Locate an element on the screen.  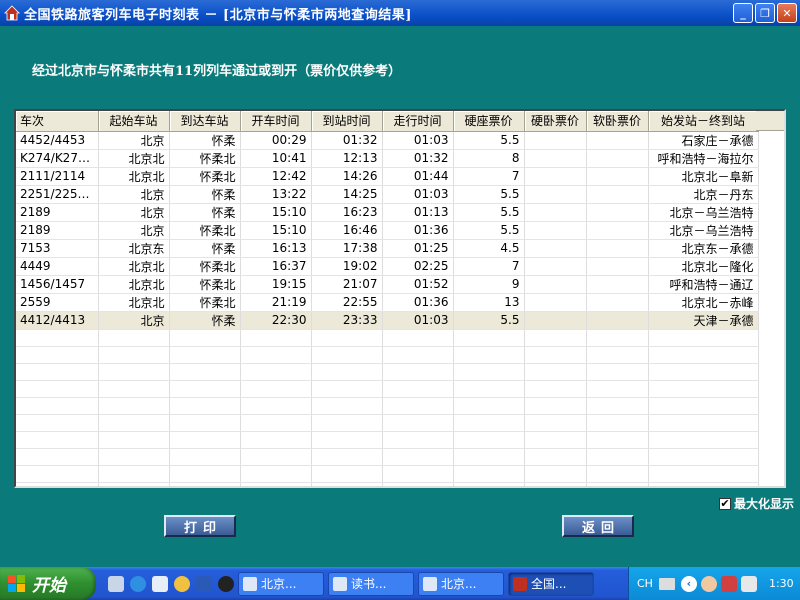
col-header-soft-sleeper: 软卧票价 is located at coordinates (617, 121).